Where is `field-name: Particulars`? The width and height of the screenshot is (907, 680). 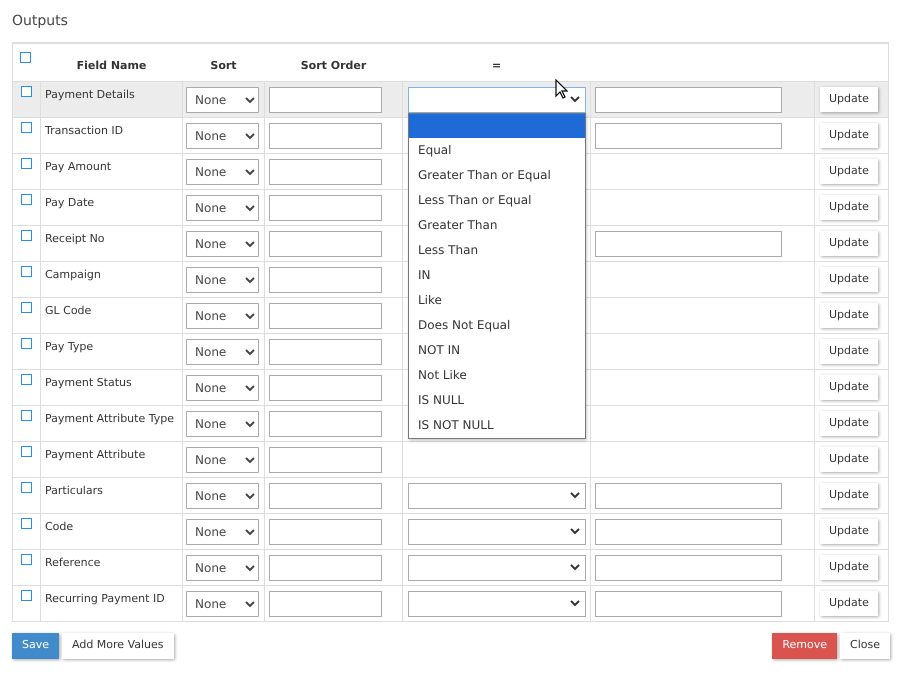 field-name: Particulars is located at coordinates (74, 490).